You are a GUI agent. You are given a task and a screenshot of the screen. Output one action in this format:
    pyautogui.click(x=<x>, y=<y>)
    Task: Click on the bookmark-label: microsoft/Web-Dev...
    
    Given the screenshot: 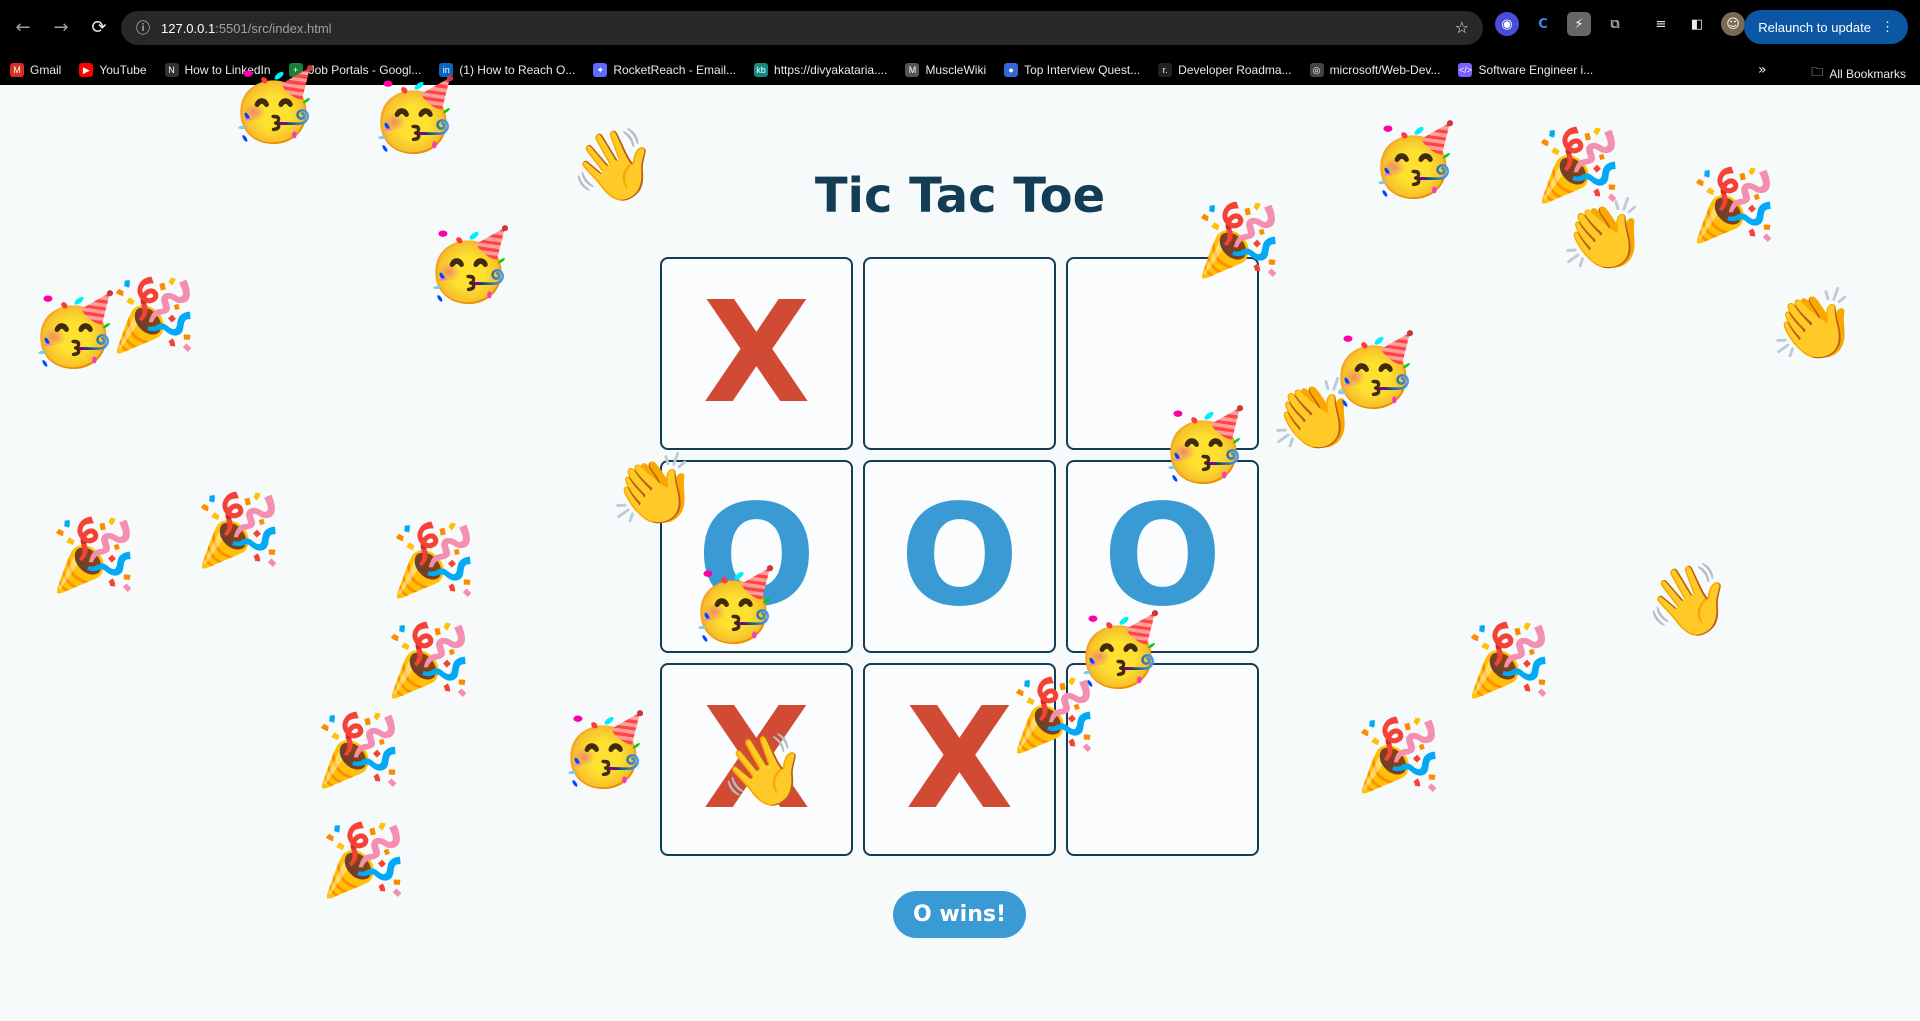 What is the action you would take?
    pyautogui.click(x=1385, y=70)
    